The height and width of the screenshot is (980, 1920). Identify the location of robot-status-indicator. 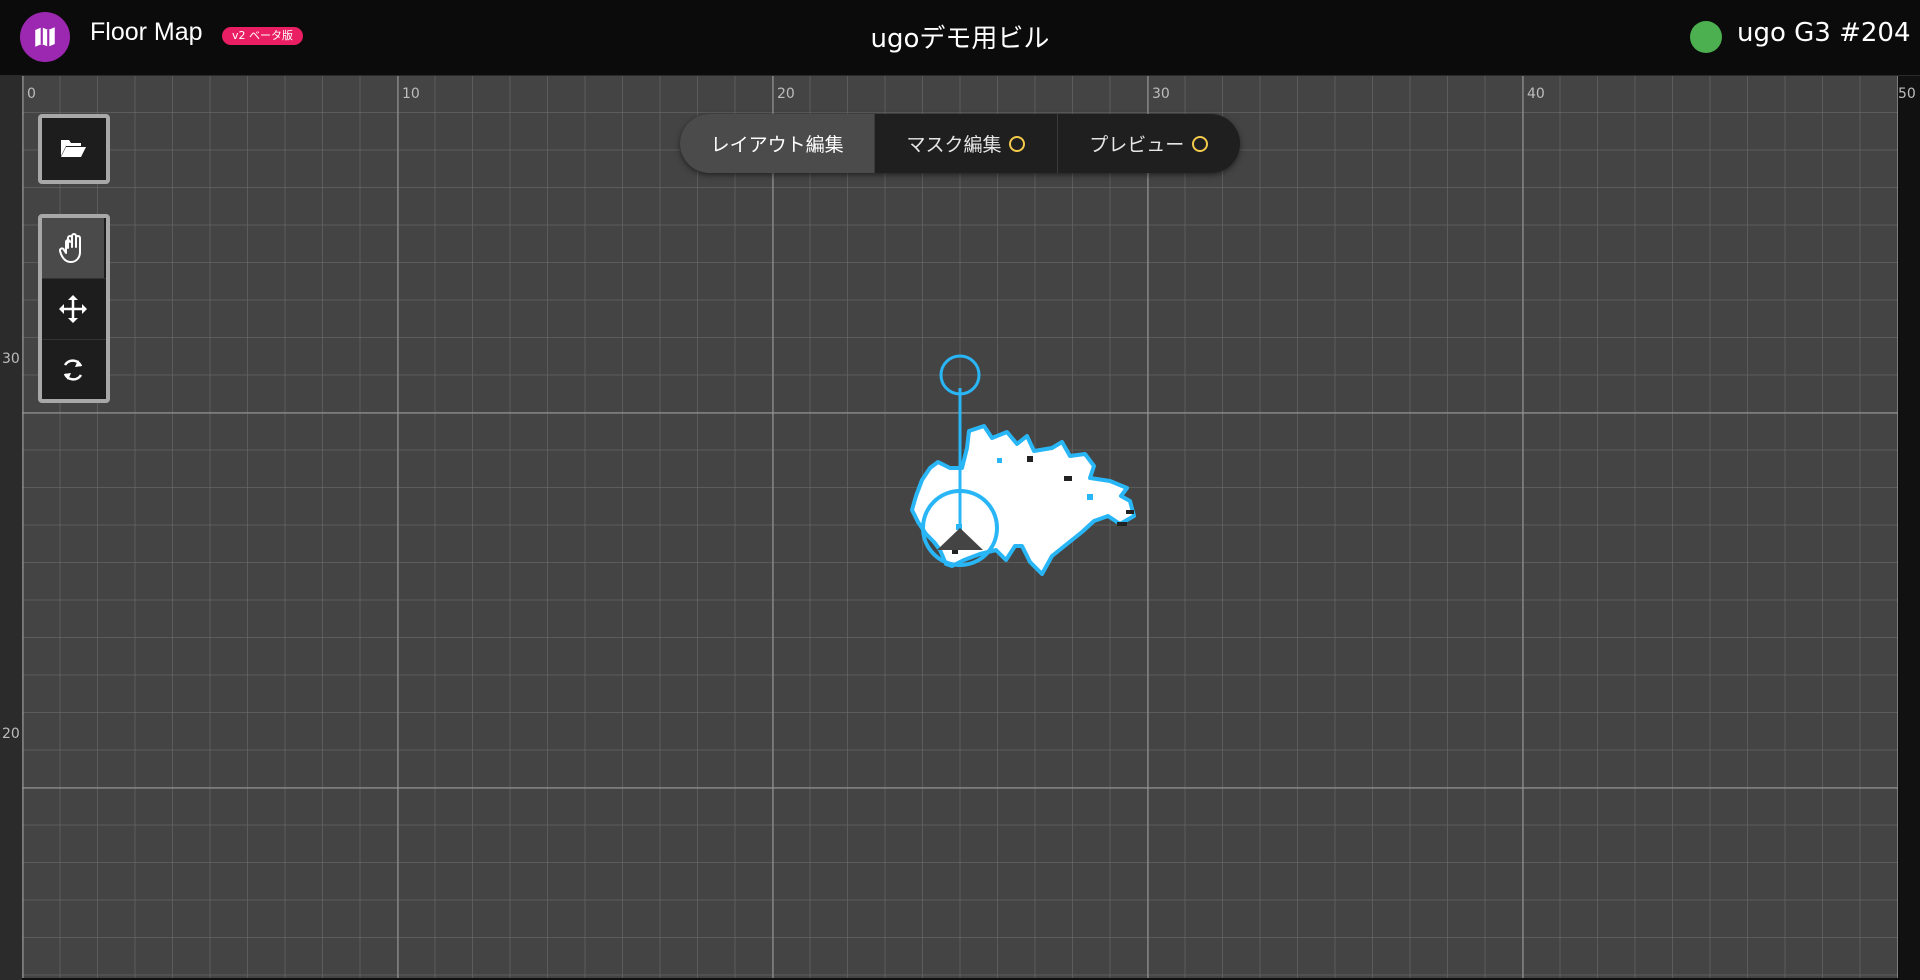
(1706, 37).